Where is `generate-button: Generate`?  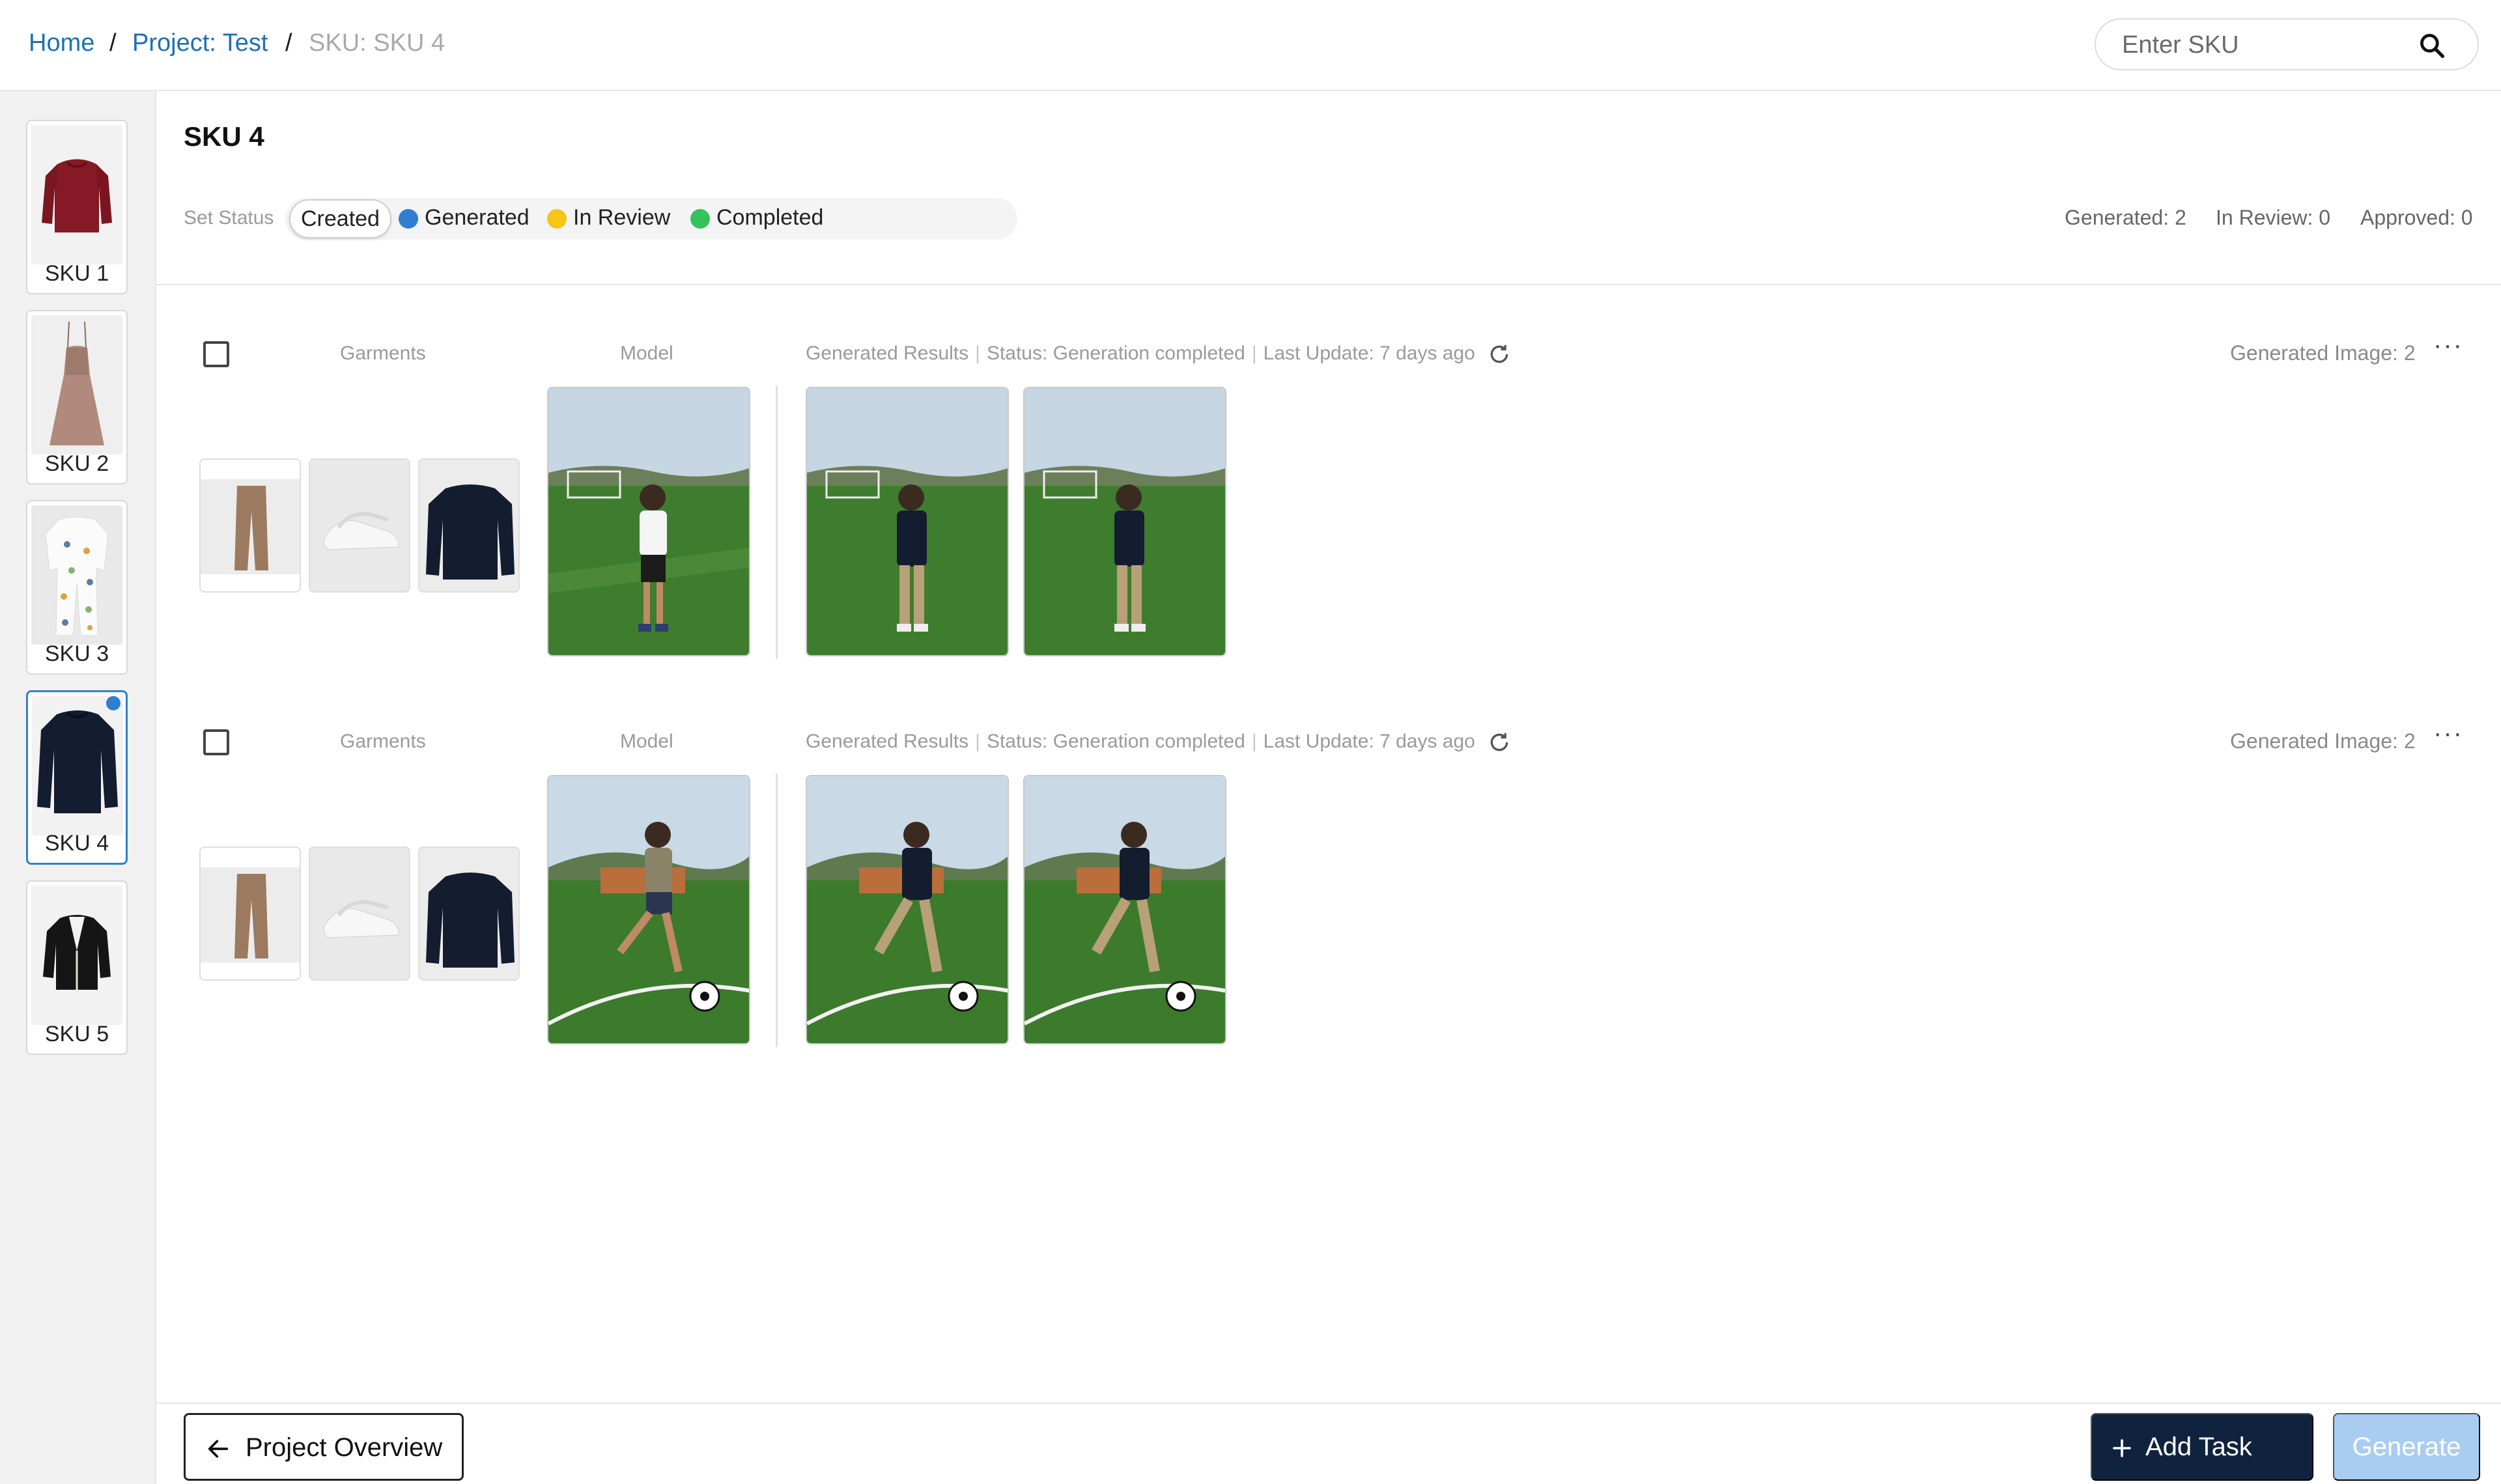
generate-button: Generate is located at coordinates (2406, 1447).